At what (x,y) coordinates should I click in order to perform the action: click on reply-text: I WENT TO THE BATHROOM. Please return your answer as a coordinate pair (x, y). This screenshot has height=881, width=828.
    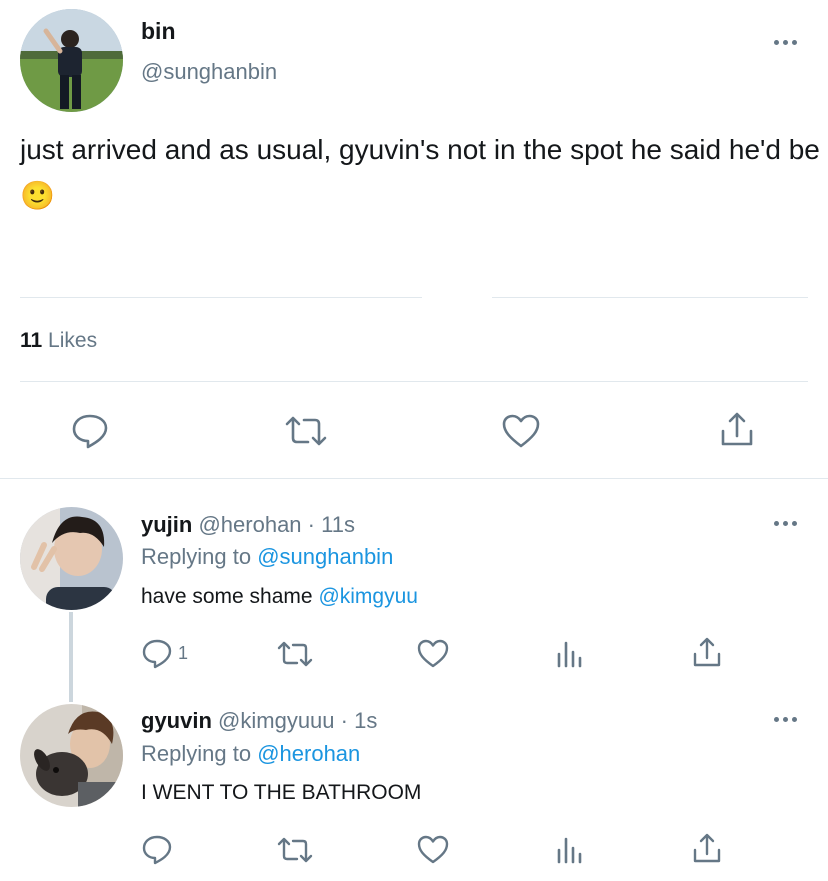
    Looking at the image, I should click on (281, 793).